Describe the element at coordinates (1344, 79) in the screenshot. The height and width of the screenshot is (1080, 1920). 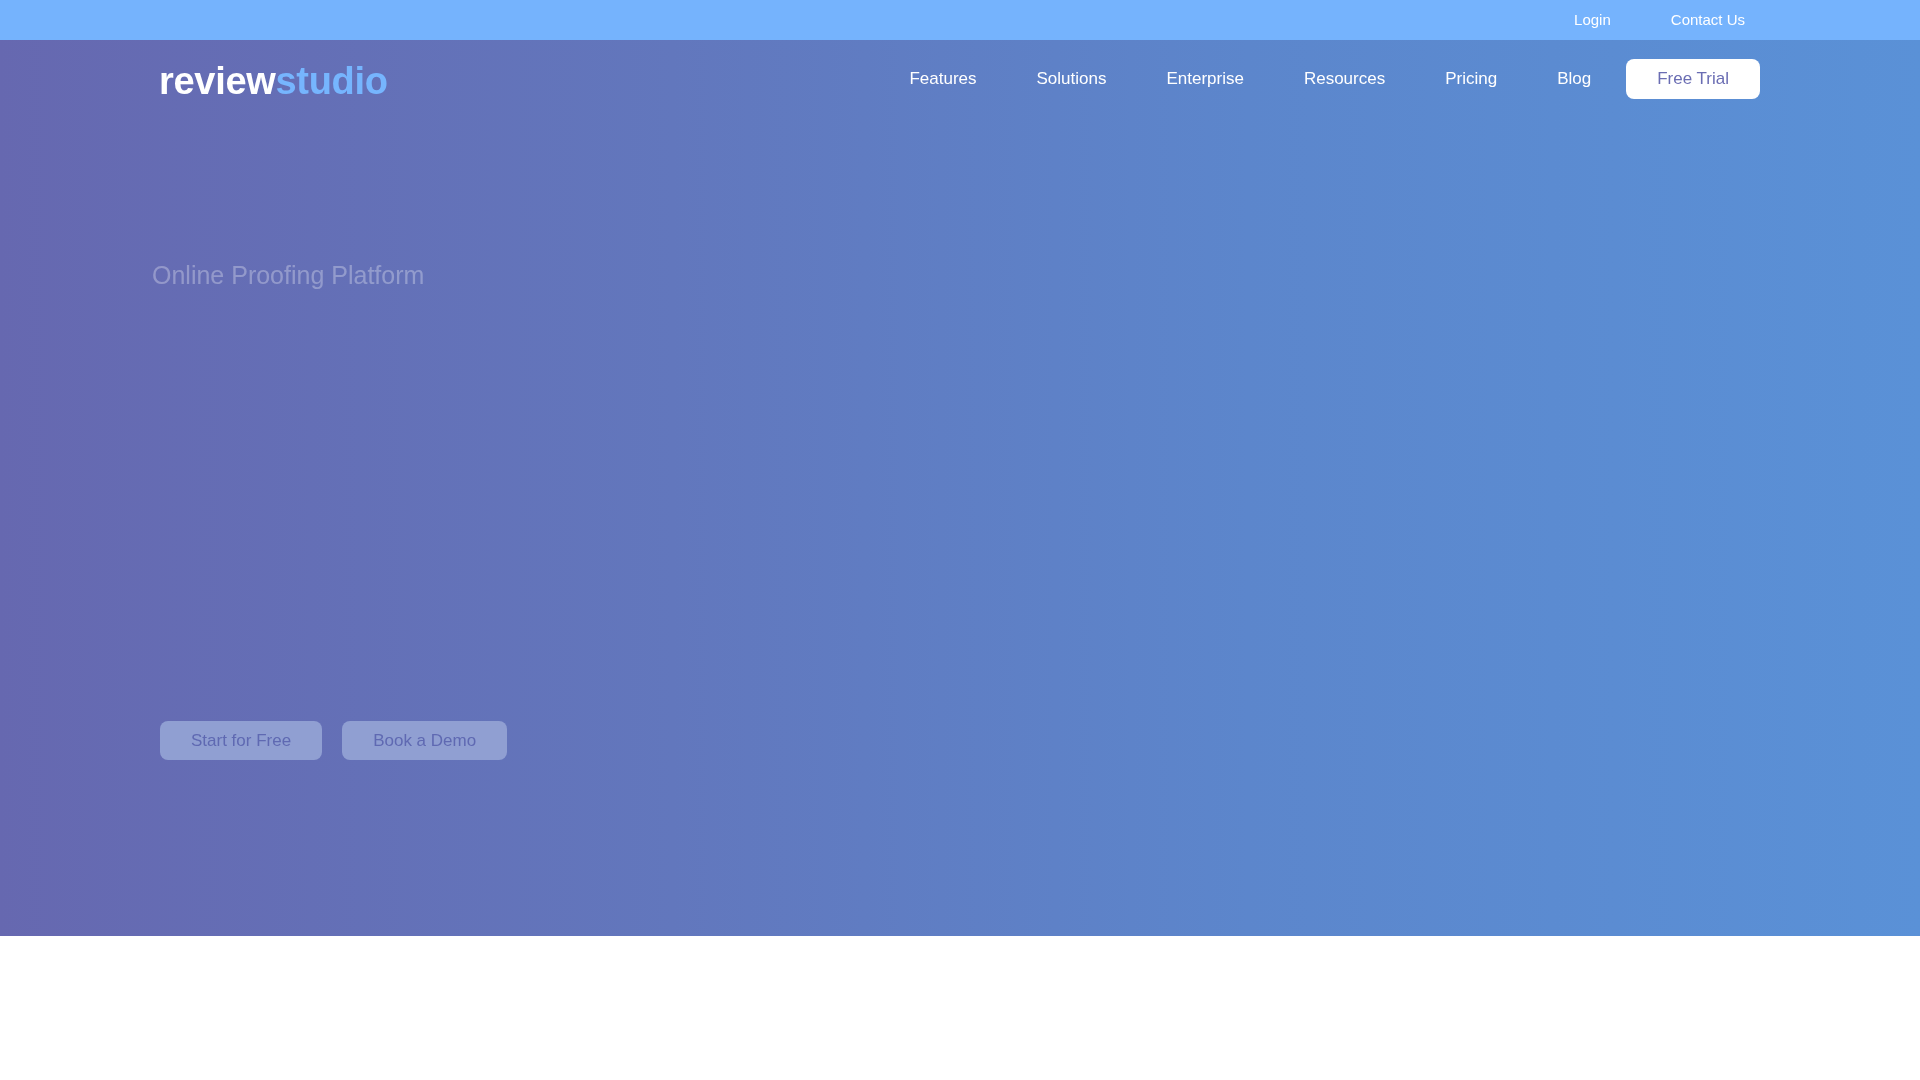
I see `nav-link: Resources` at that location.